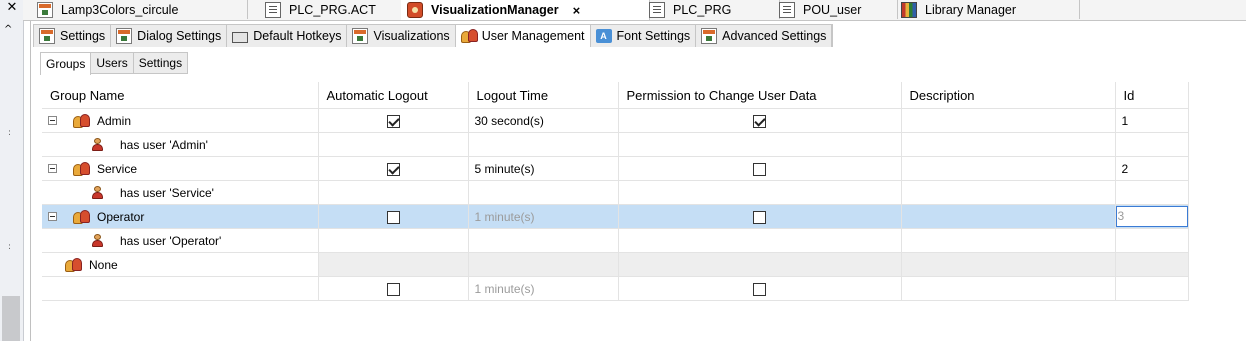 This screenshot has width=1246, height=341. I want to click on tab-label: Library Manager, so click(971, 9).